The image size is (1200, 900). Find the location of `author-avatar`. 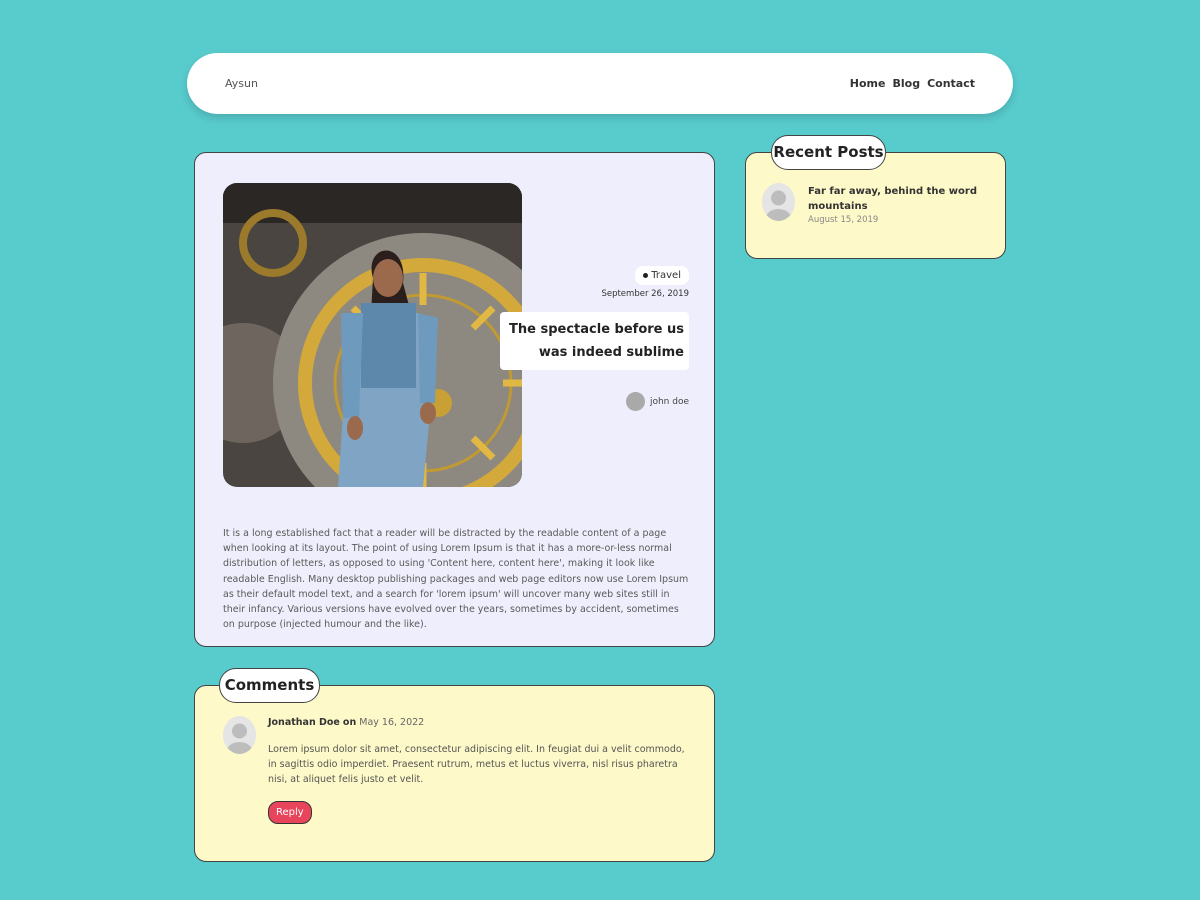

author-avatar is located at coordinates (635, 401).